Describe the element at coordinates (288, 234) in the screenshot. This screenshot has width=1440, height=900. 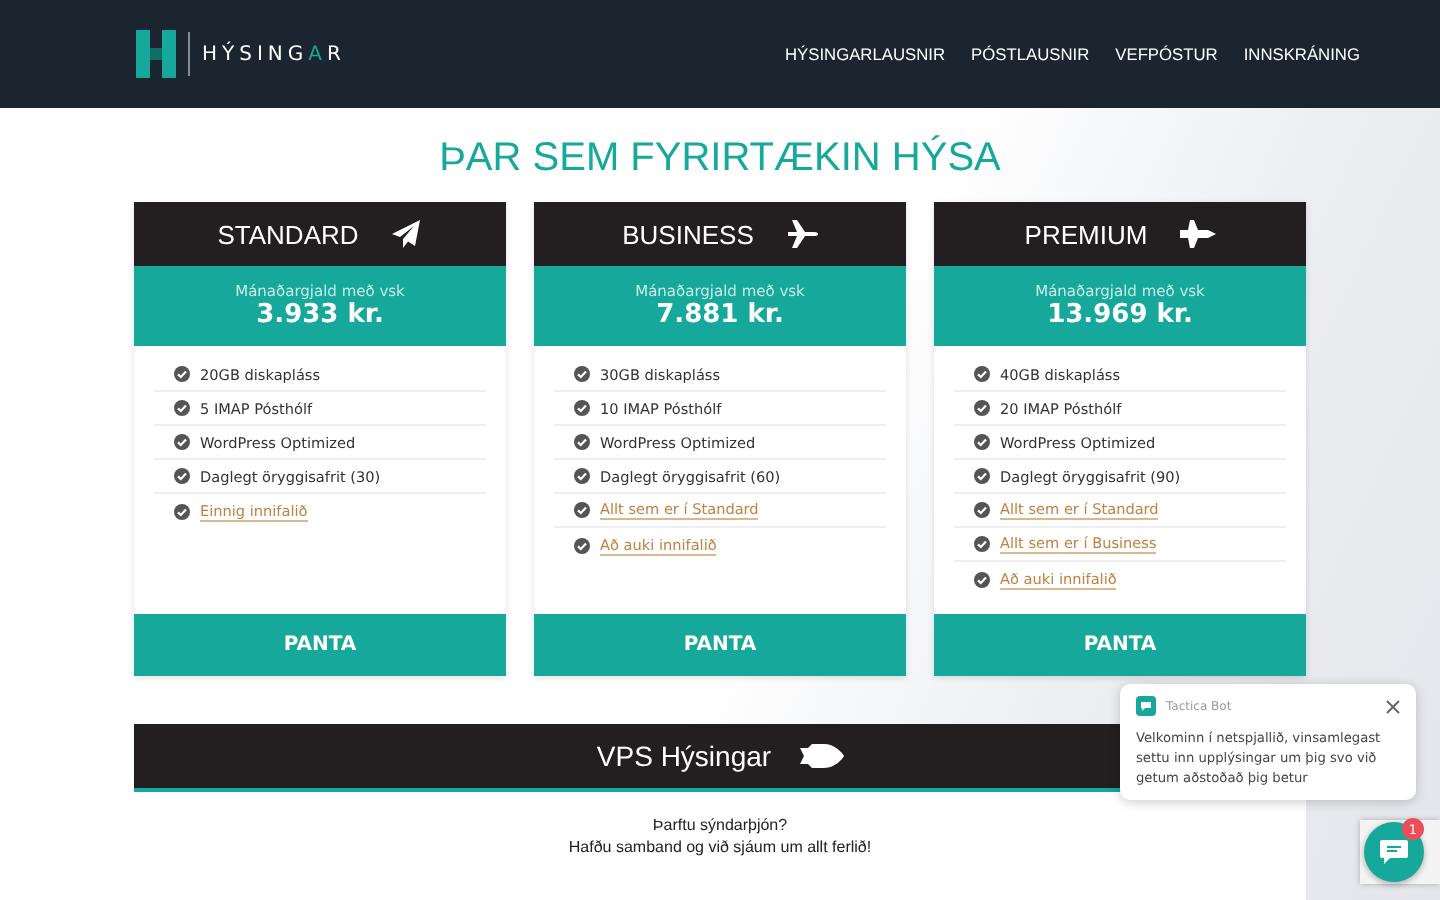
I see `plan-name: STANDARD` at that location.